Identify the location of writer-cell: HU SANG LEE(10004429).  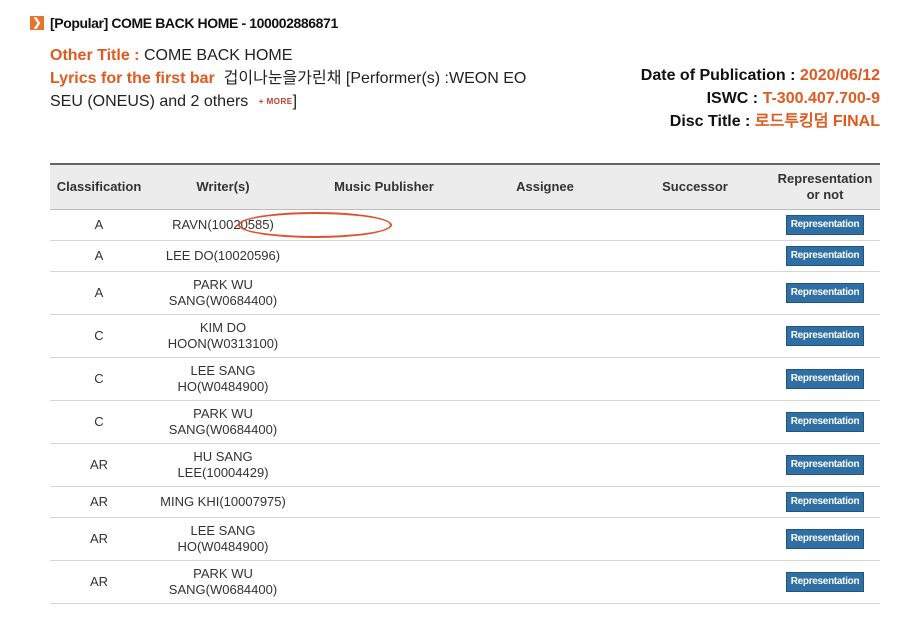
(223, 465).